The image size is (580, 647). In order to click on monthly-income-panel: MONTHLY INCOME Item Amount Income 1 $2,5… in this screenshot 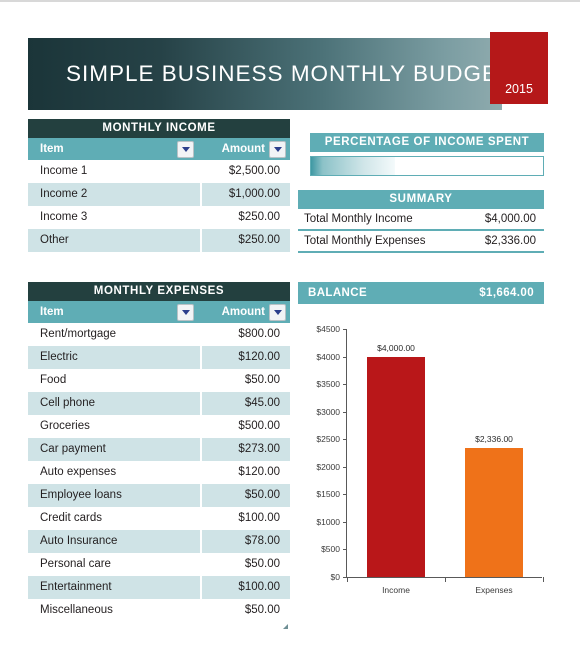, I will do `click(159, 185)`.